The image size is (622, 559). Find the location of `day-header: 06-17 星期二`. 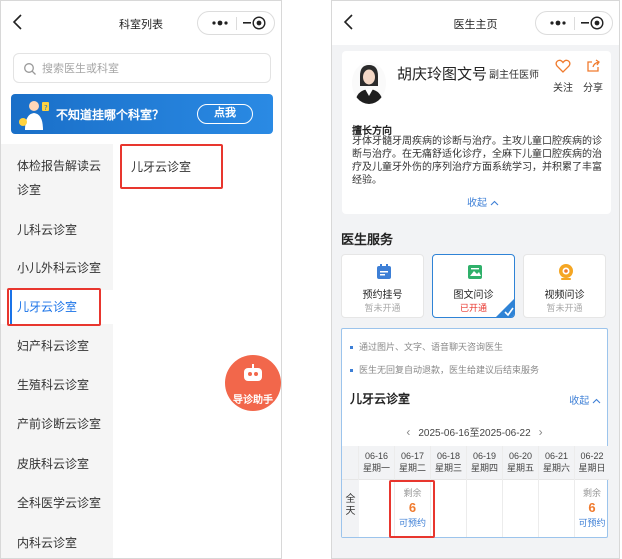

day-header: 06-17 星期二 is located at coordinates (412, 463).